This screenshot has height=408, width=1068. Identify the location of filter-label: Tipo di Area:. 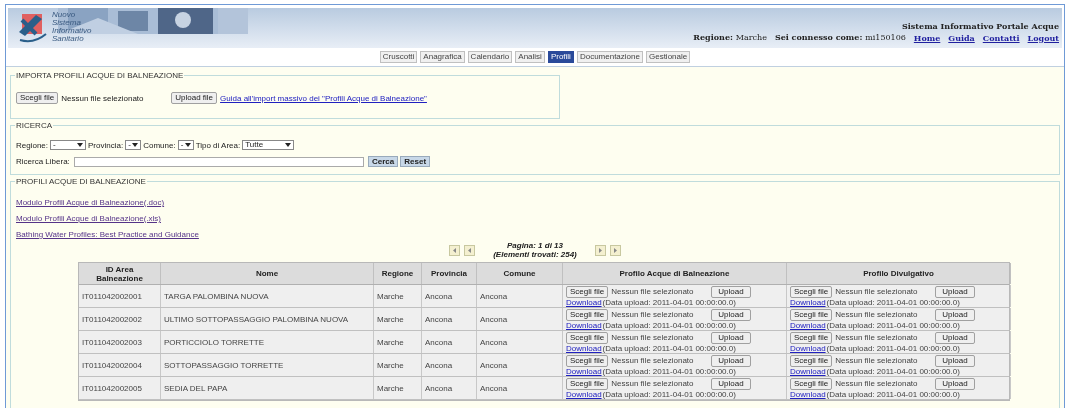
(218, 145).